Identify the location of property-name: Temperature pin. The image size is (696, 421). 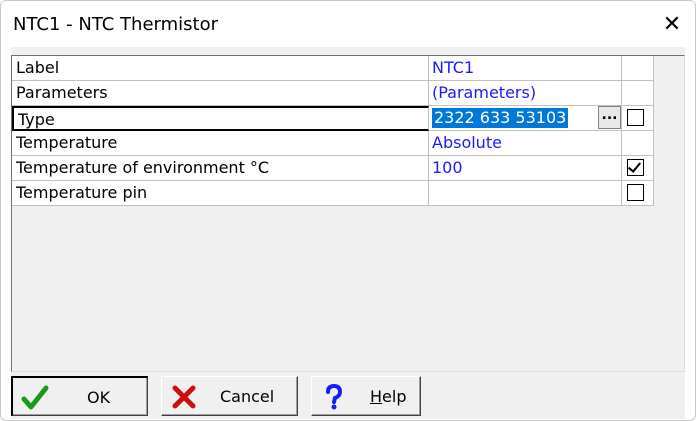
(220, 193).